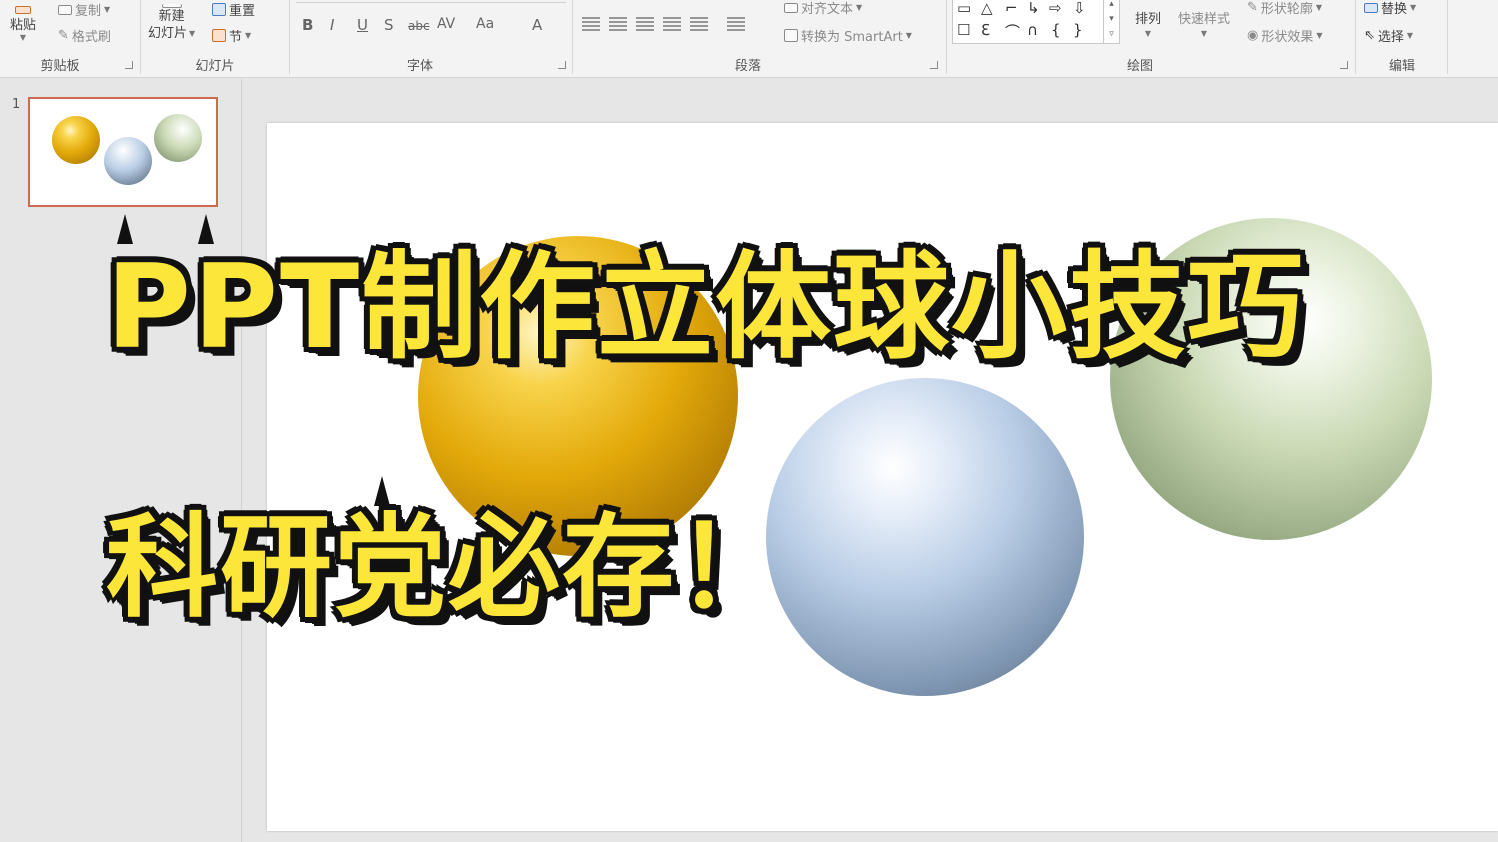  I want to click on underline-button: U, so click(362, 25).